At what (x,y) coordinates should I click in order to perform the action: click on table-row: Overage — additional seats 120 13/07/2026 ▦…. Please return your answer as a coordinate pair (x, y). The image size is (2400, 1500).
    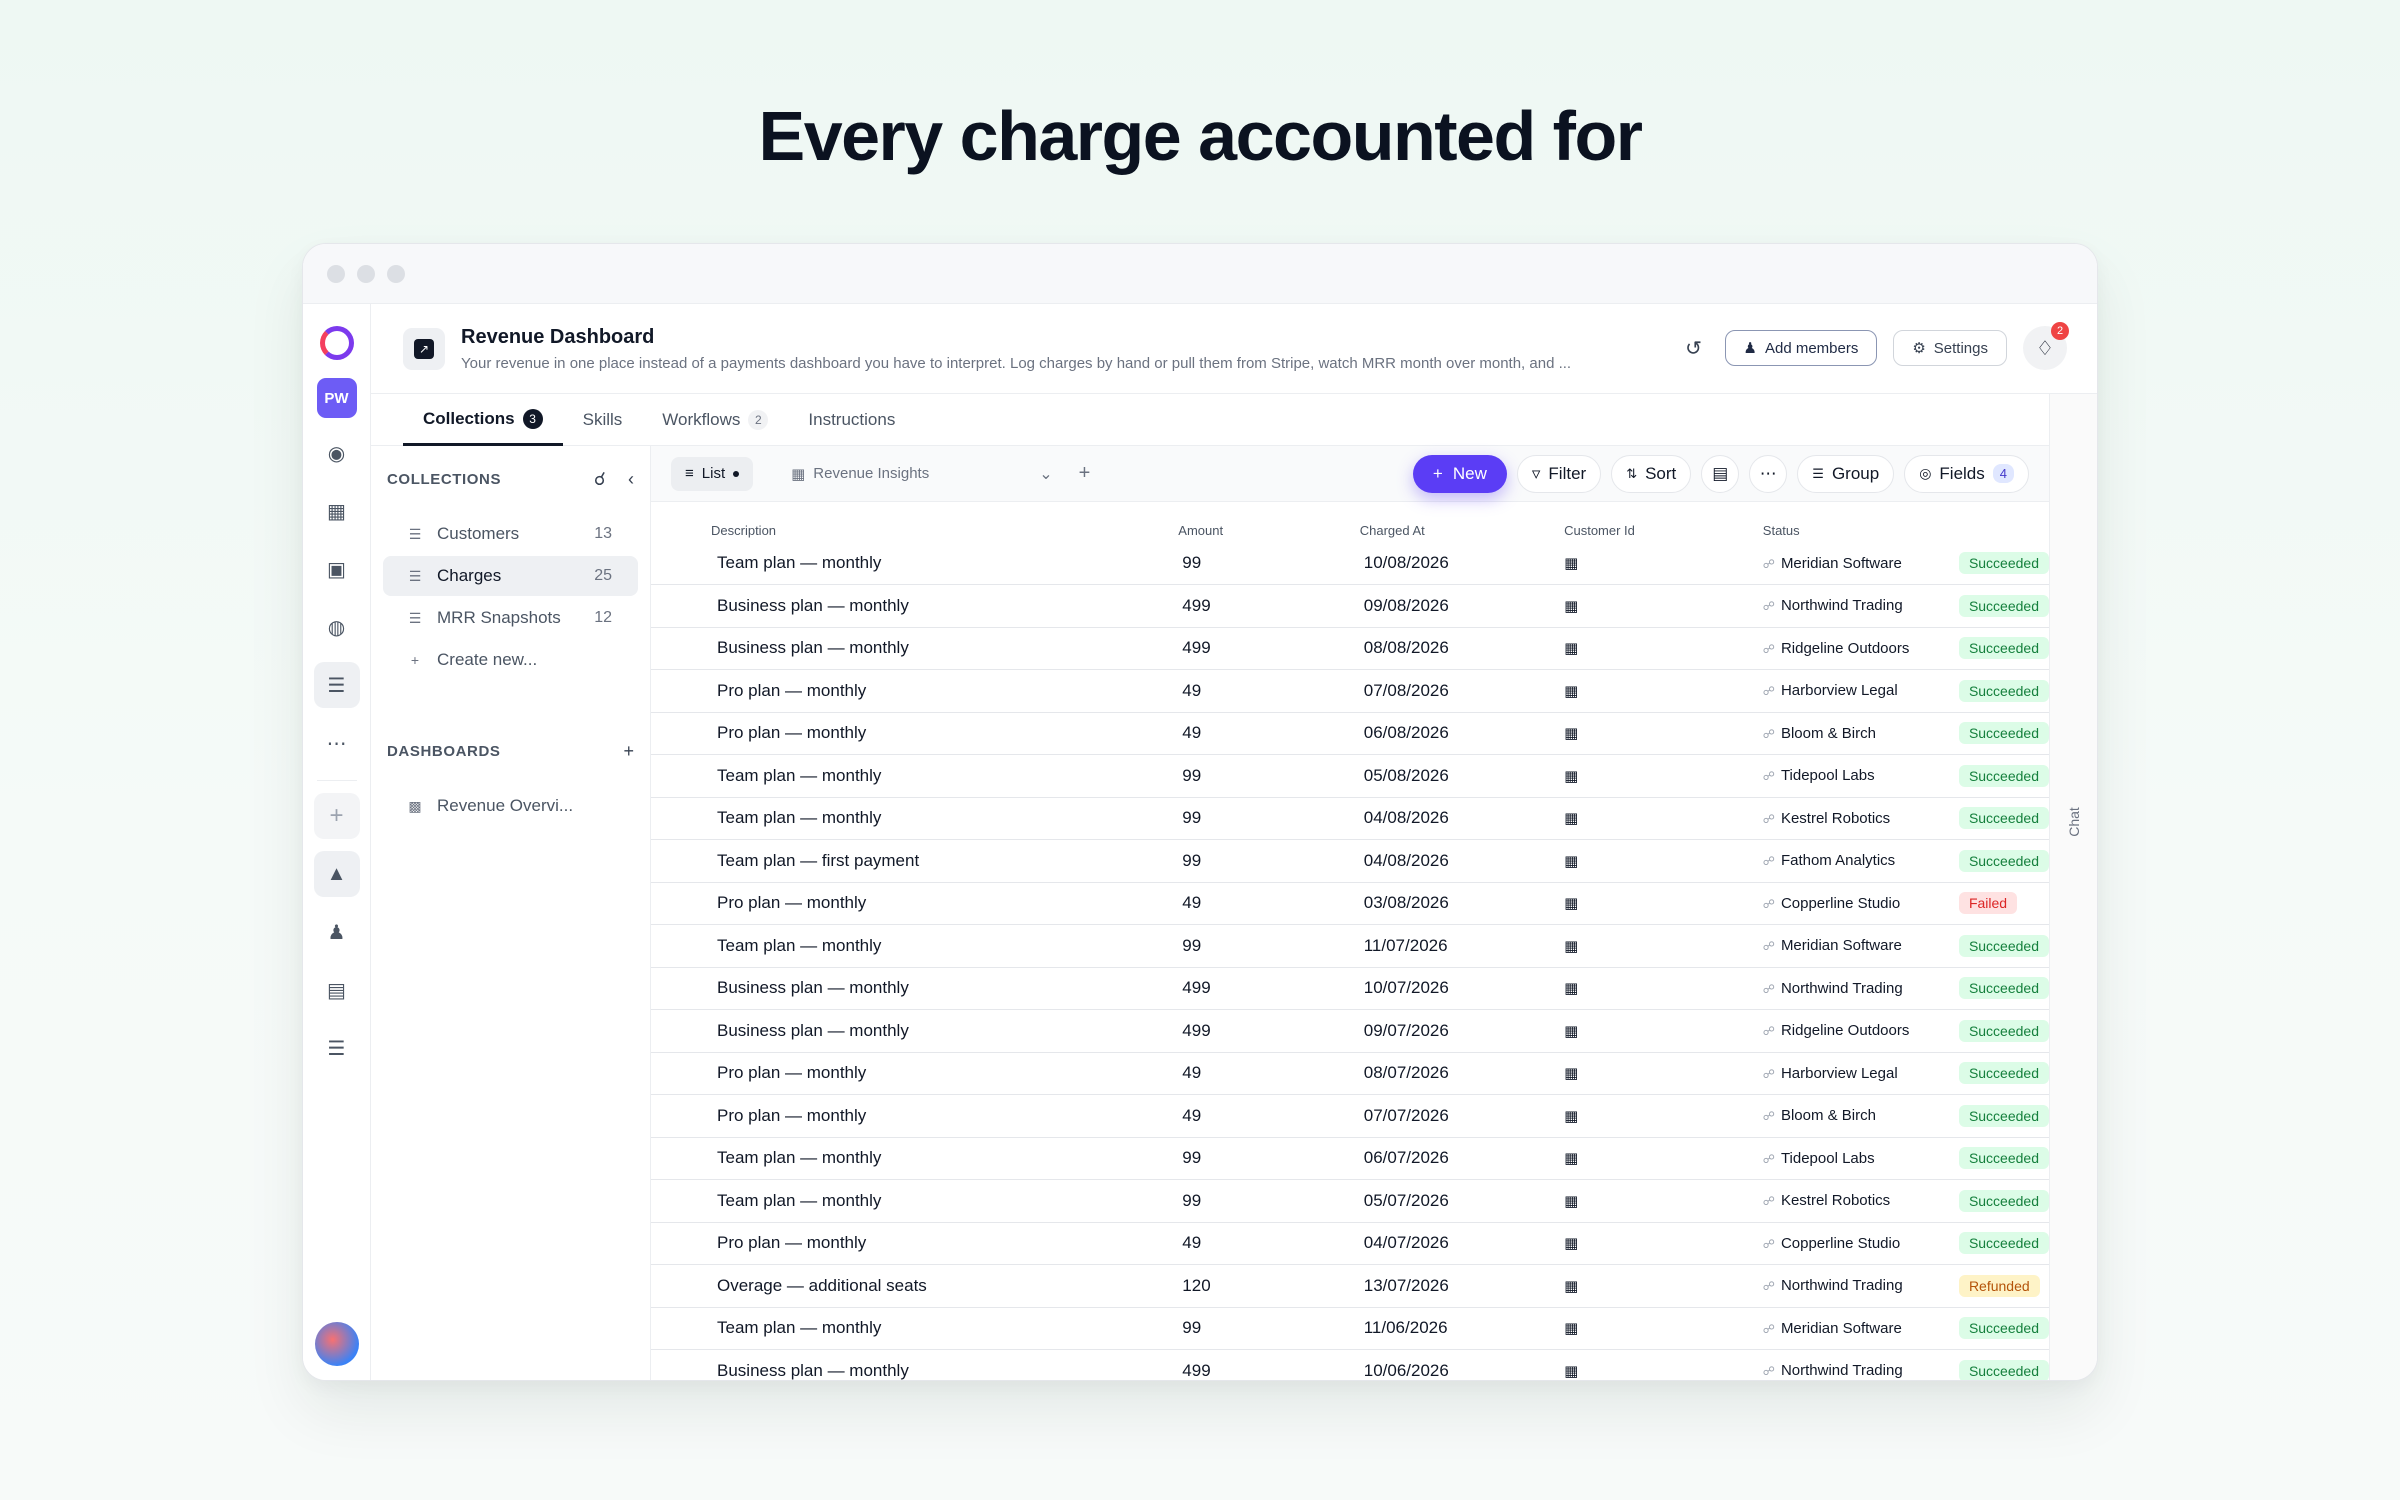
    Looking at the image, I should click on (1350, 1286).